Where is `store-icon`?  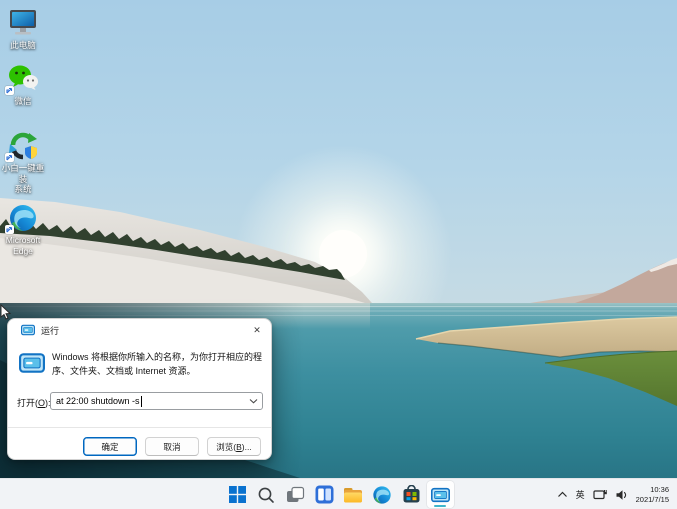
store-icon is located at coordinates (411, 494).